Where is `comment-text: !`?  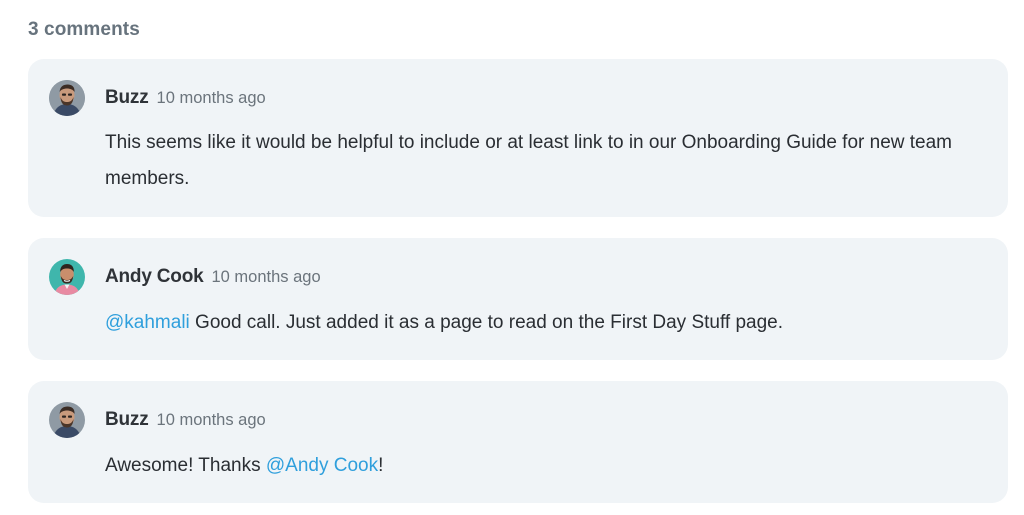 comment-text: ! is located at coordinates (381, 465).